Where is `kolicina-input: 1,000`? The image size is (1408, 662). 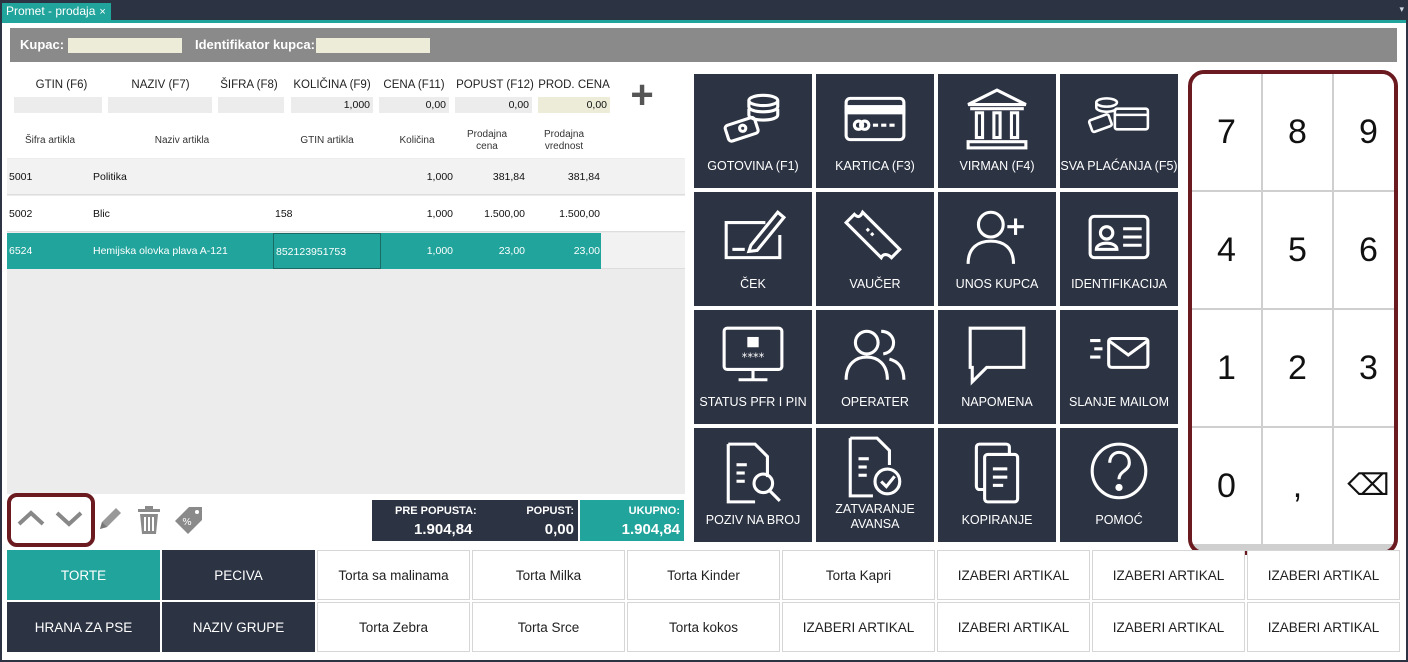 kolicina-input: 1,000 is located at coordinates (332, 105).